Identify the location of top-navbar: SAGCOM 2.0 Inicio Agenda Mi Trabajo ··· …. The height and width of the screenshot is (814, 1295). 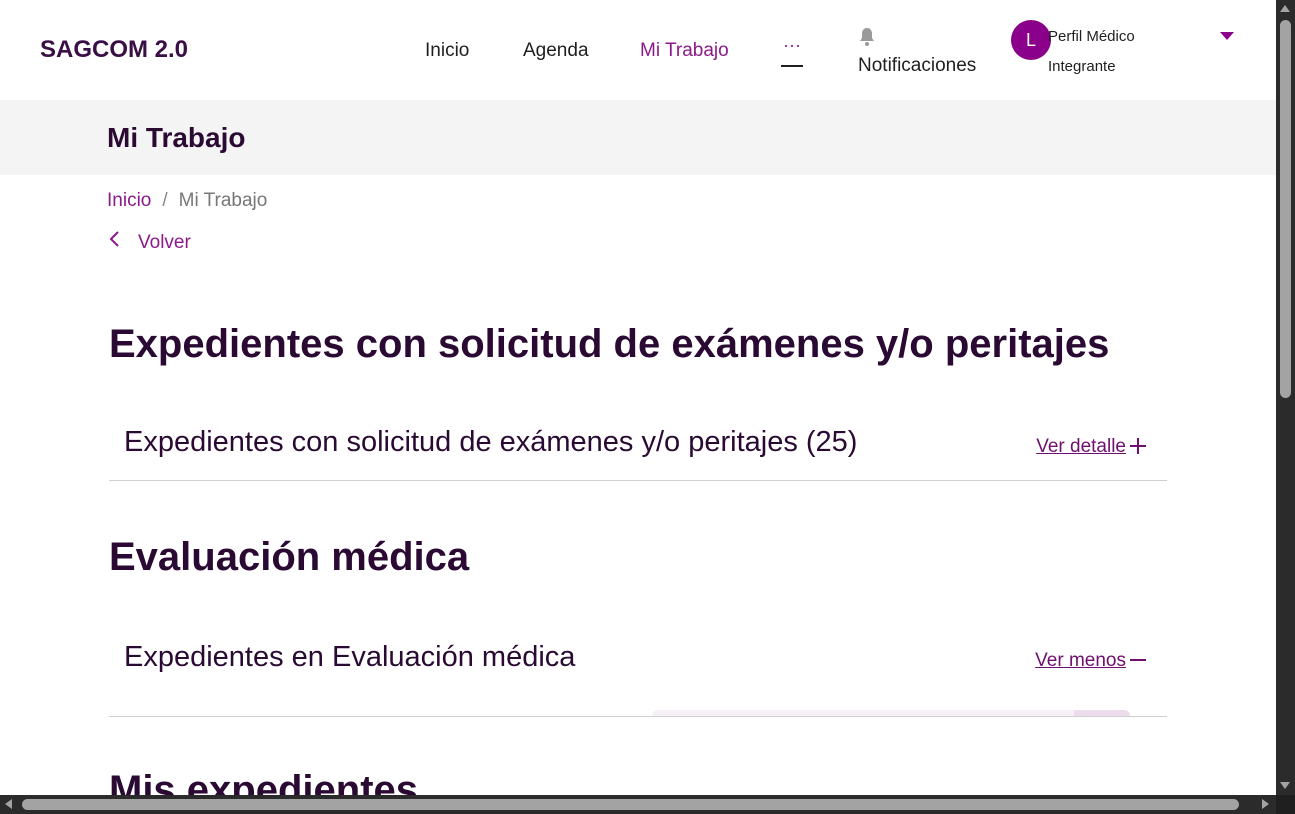
(638, 50).